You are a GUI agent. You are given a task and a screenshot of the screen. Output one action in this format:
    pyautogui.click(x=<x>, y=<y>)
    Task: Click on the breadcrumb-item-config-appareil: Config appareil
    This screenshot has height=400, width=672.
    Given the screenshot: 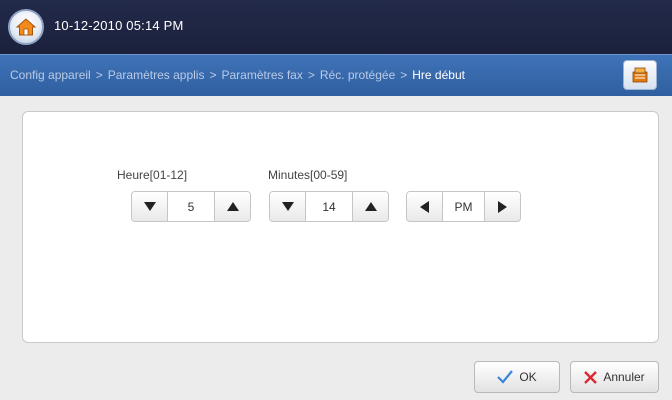 What is the action you would take?
    pyautogui.click(x=50, y=75)
    